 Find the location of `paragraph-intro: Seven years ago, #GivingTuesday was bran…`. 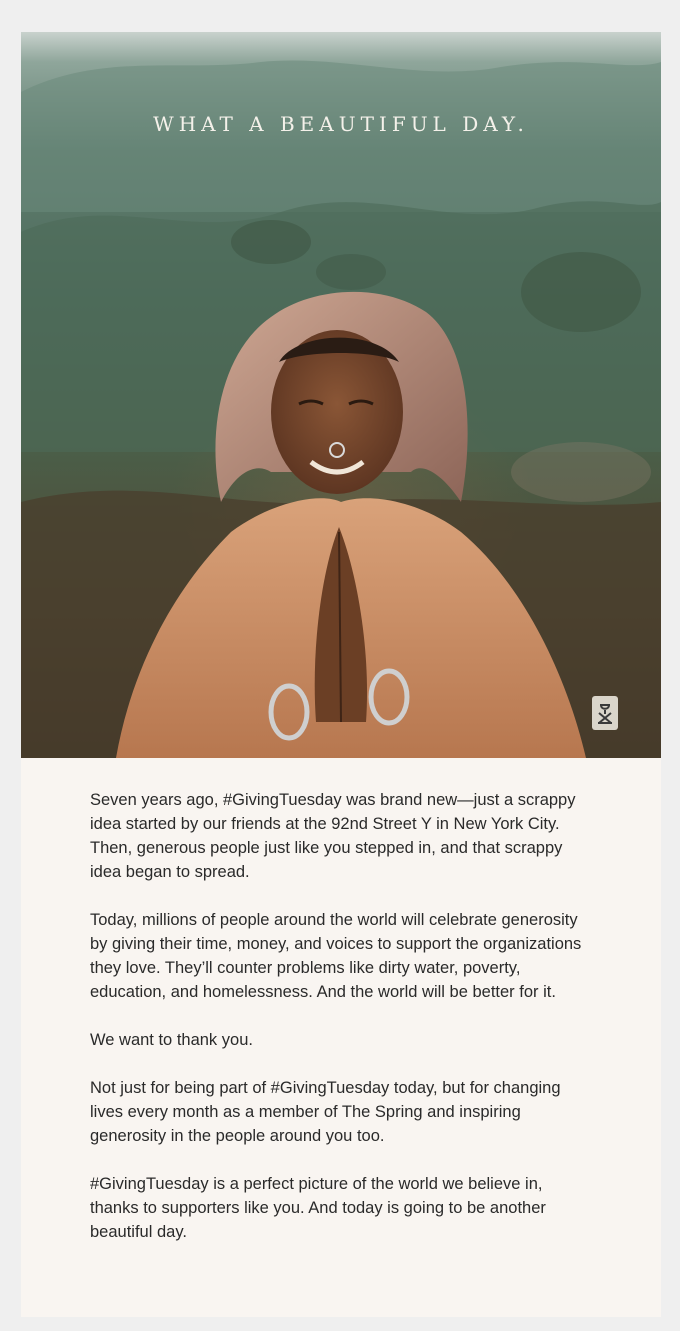

paragraph-intro: Seven years ago, #GivingTuesday was bran… is located at coordinates (333, 836).